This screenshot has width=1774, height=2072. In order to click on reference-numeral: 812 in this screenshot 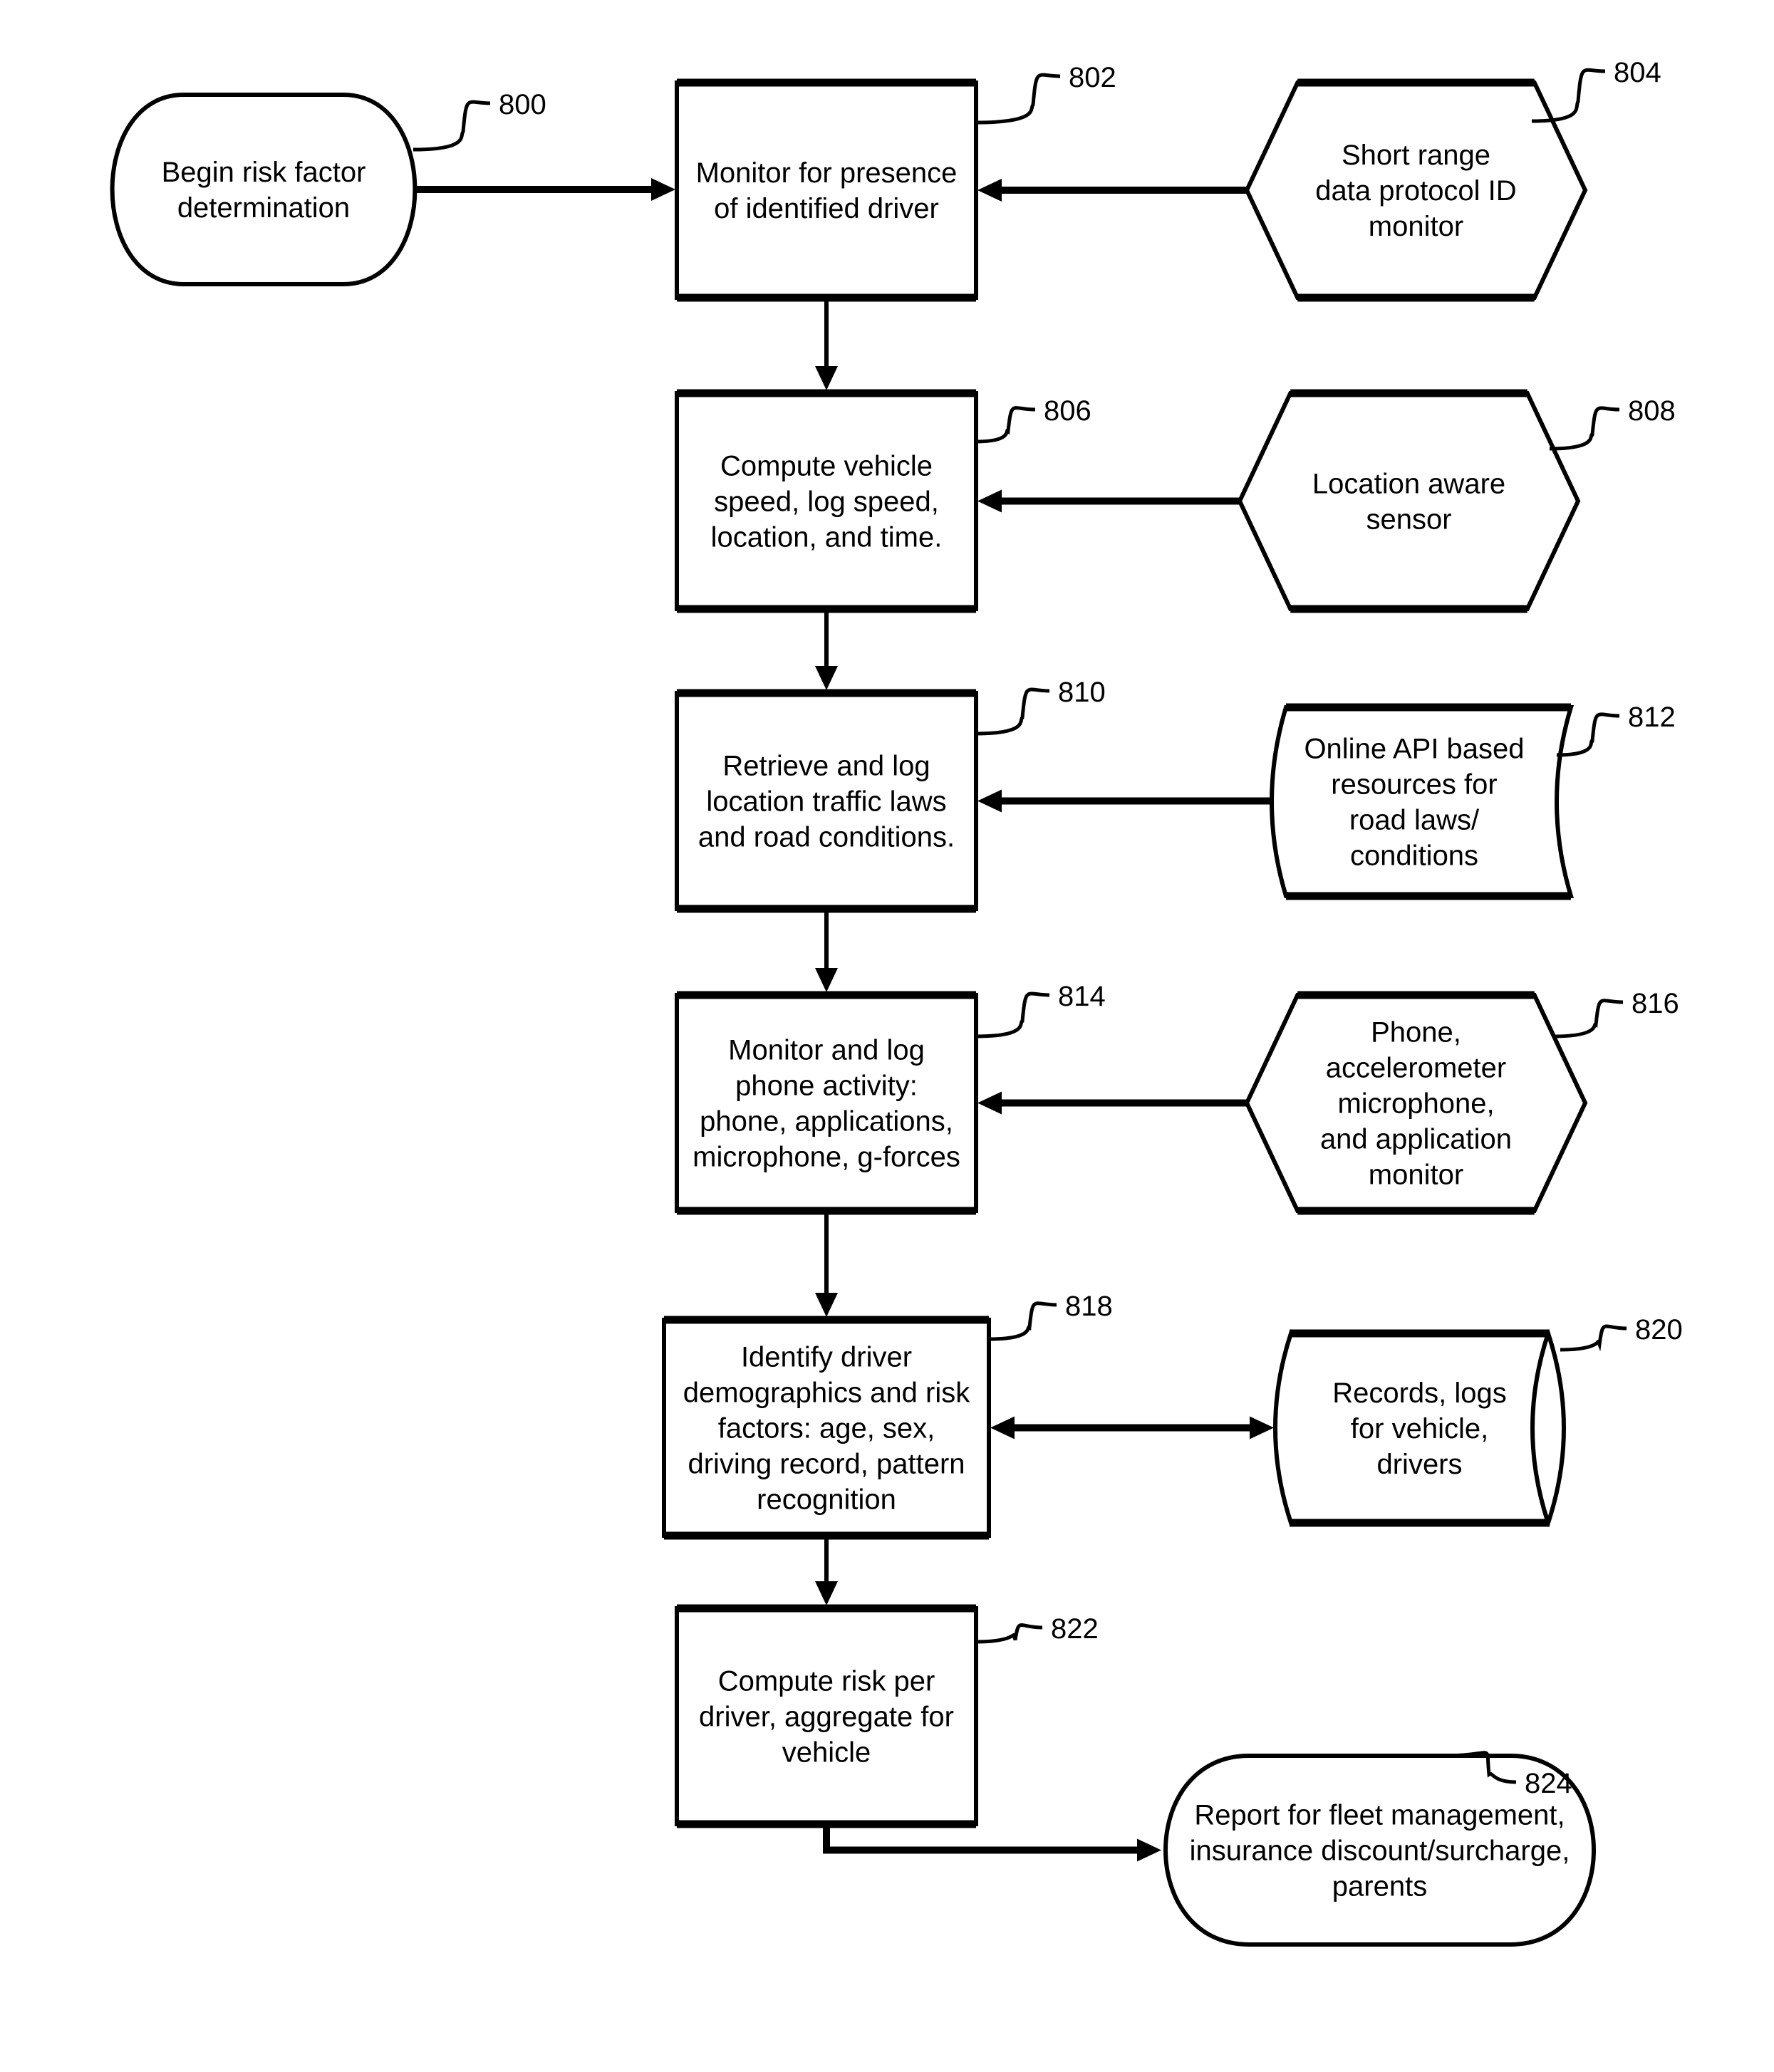, I will do `click(1652, 718)`.